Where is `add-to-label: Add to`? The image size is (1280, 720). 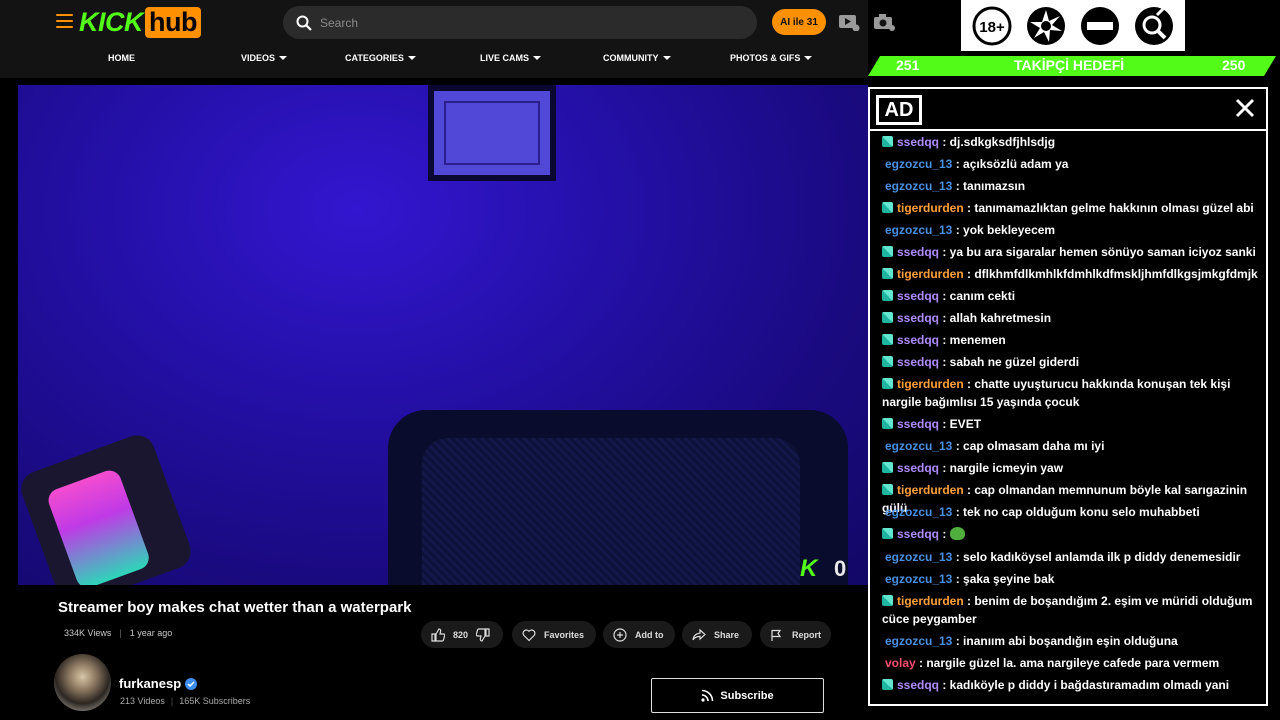 add-to-label: Add to is located at coordinates (649, 634).